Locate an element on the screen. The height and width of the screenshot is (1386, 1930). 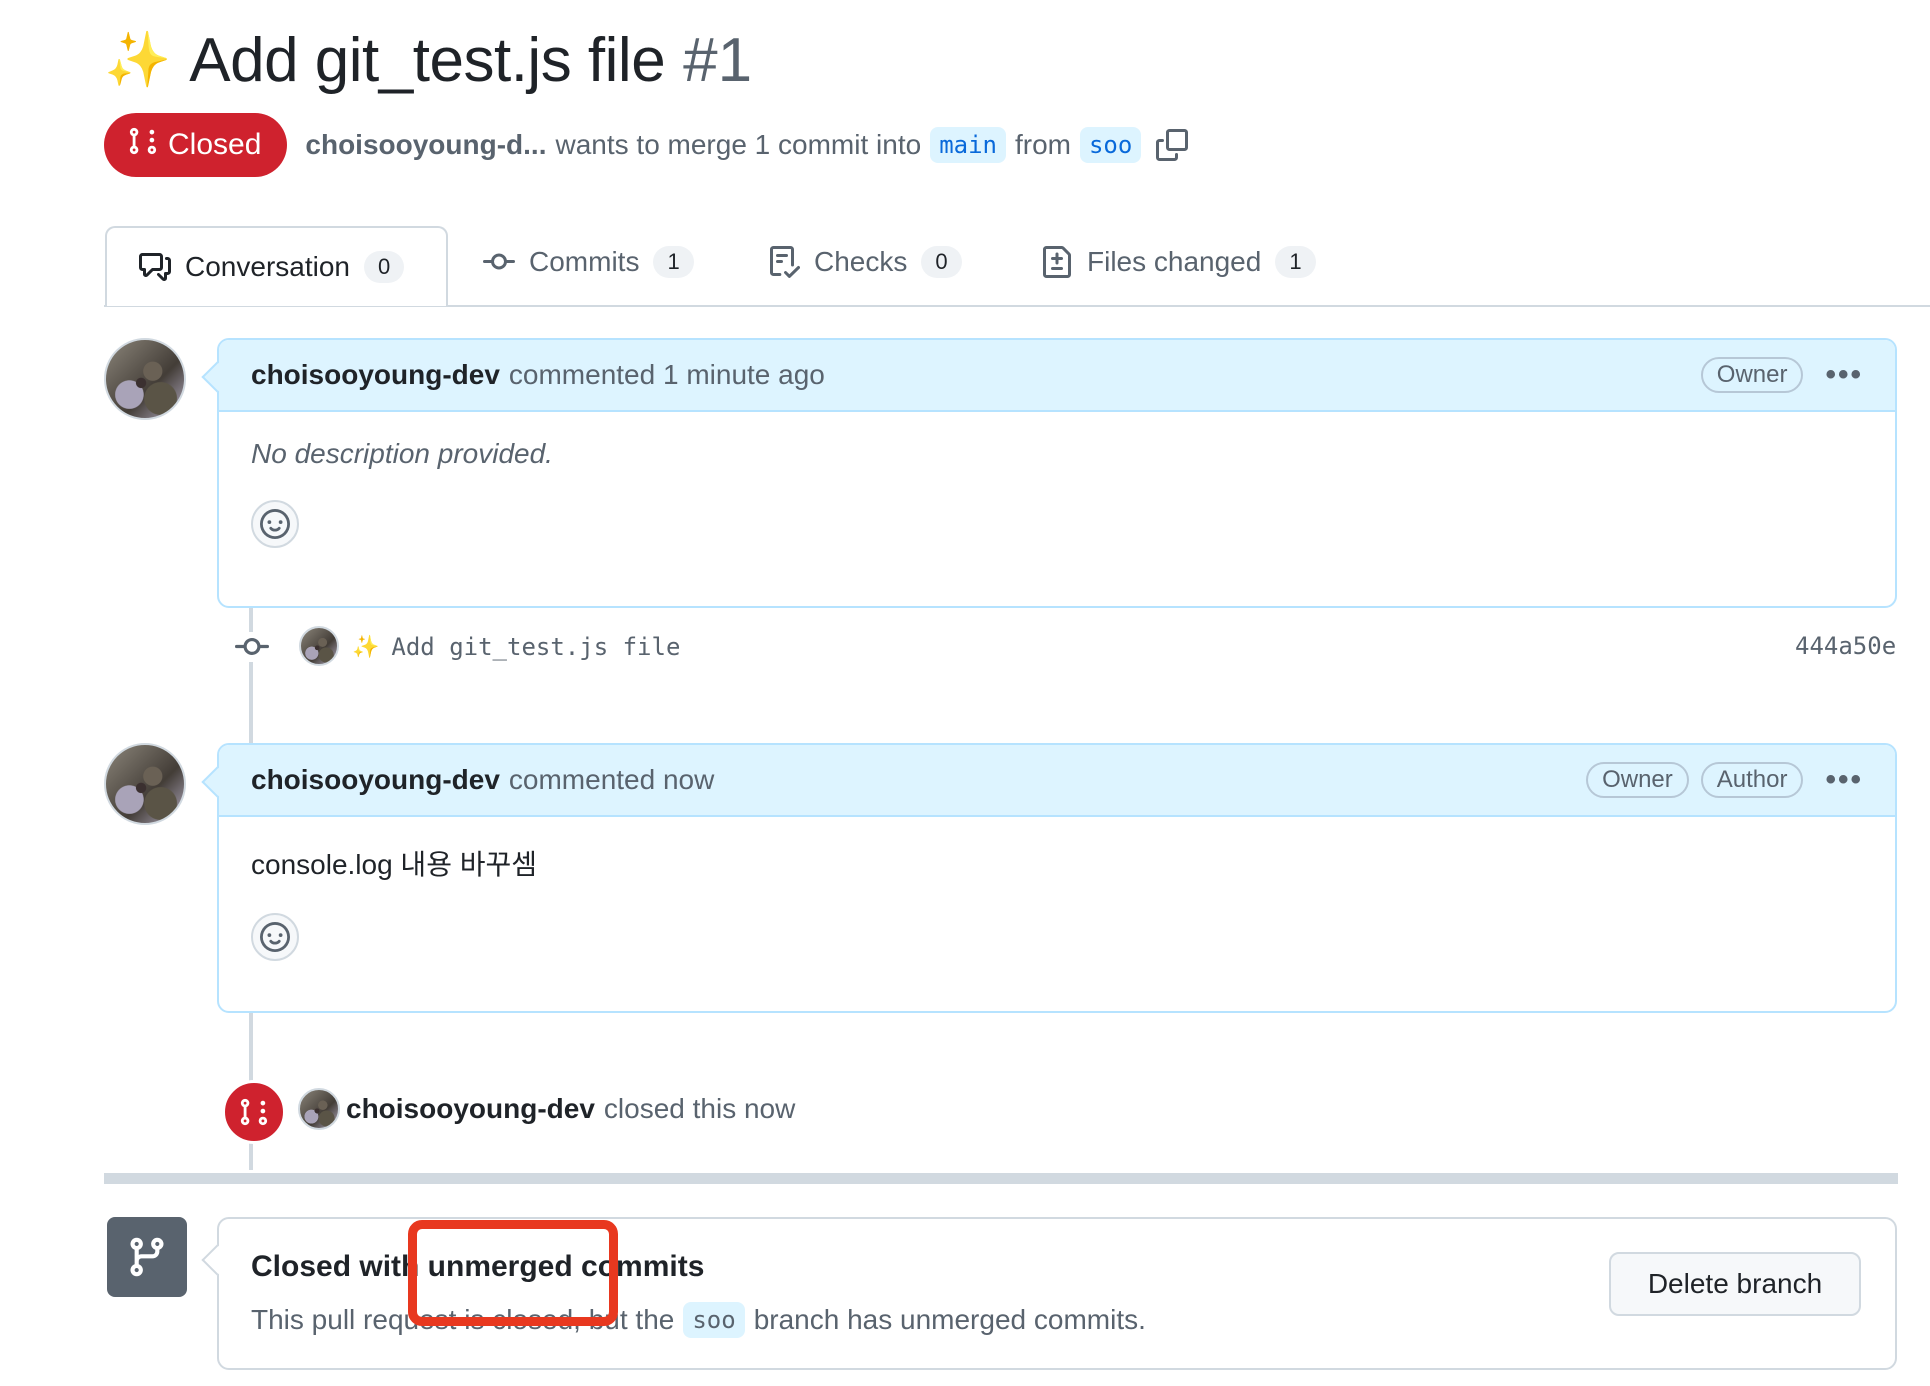
copy-icon is located at coordinates (1172, 145).